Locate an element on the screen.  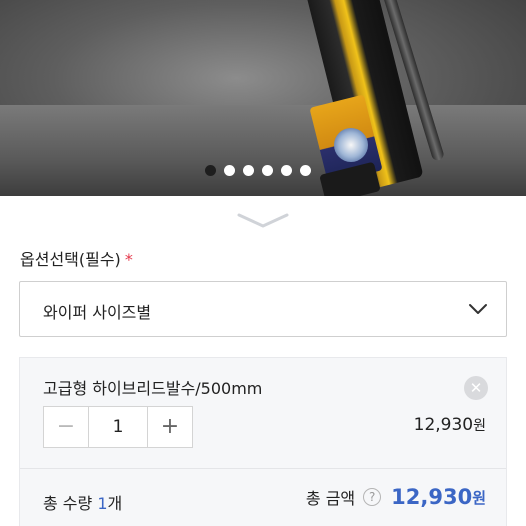
total-amount-value: 12,930 is located at coordinates (432, 497).